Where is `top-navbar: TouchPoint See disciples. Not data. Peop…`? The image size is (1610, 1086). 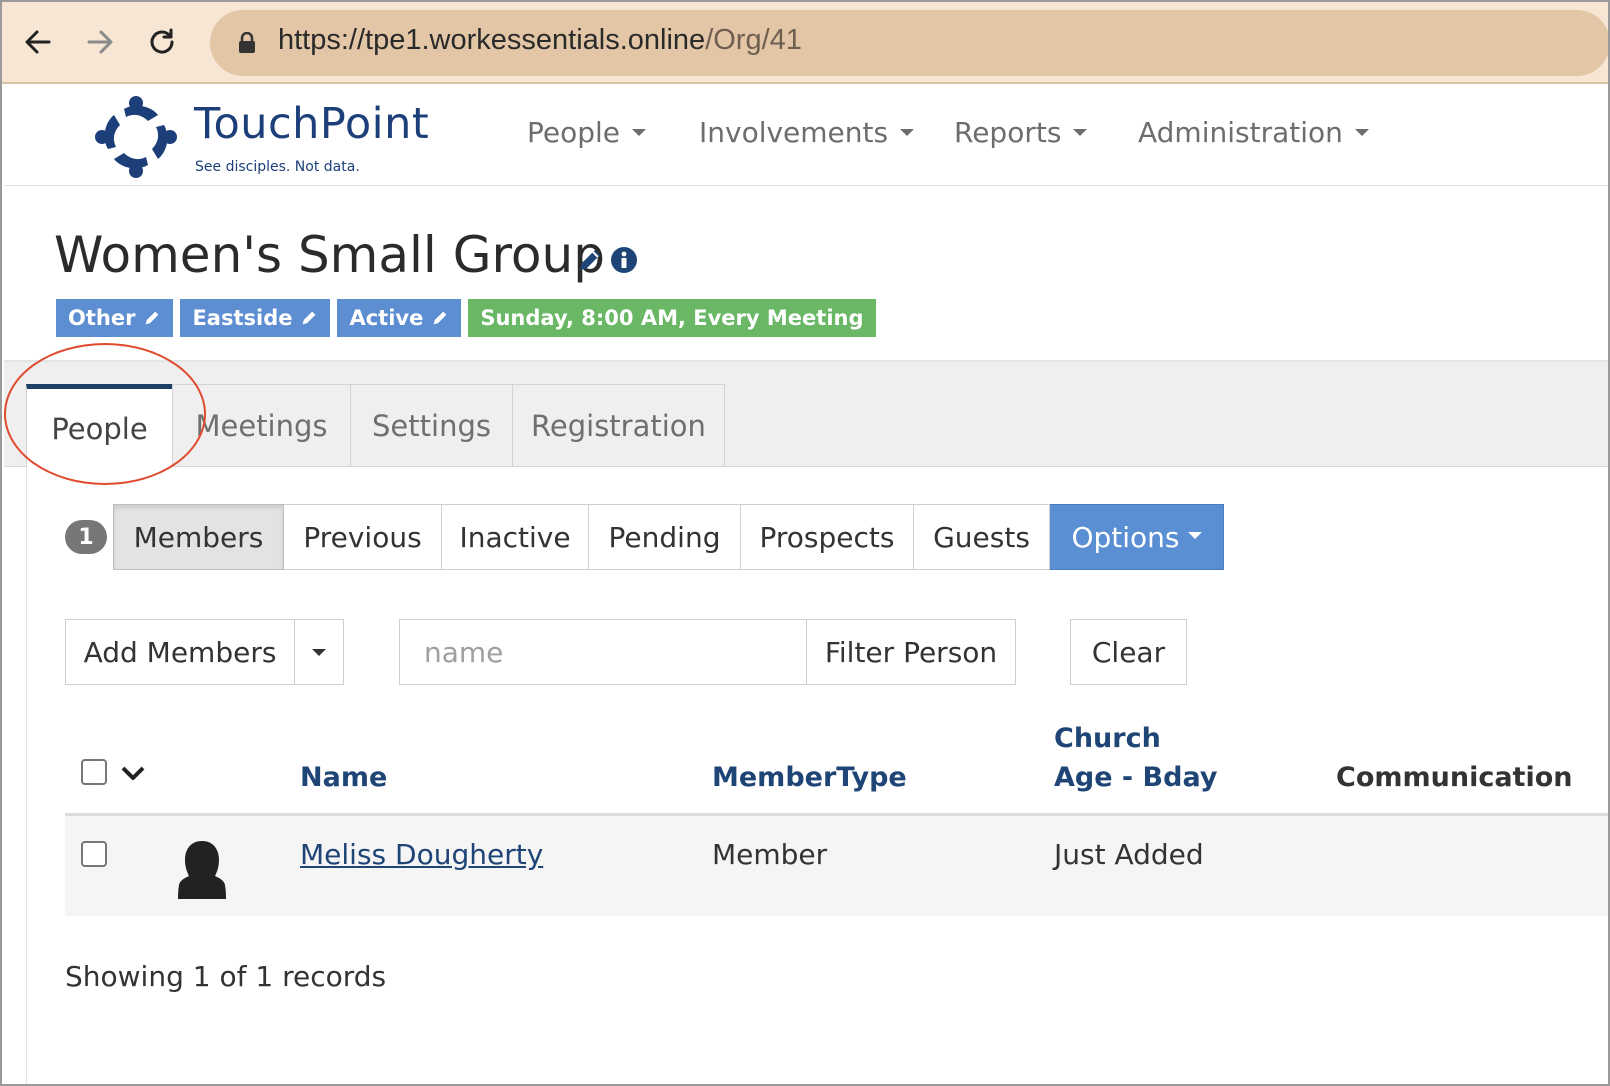
top-navbar: TouchPoint See disciples. Not data. Peop… is located at coordinates (806, 135).